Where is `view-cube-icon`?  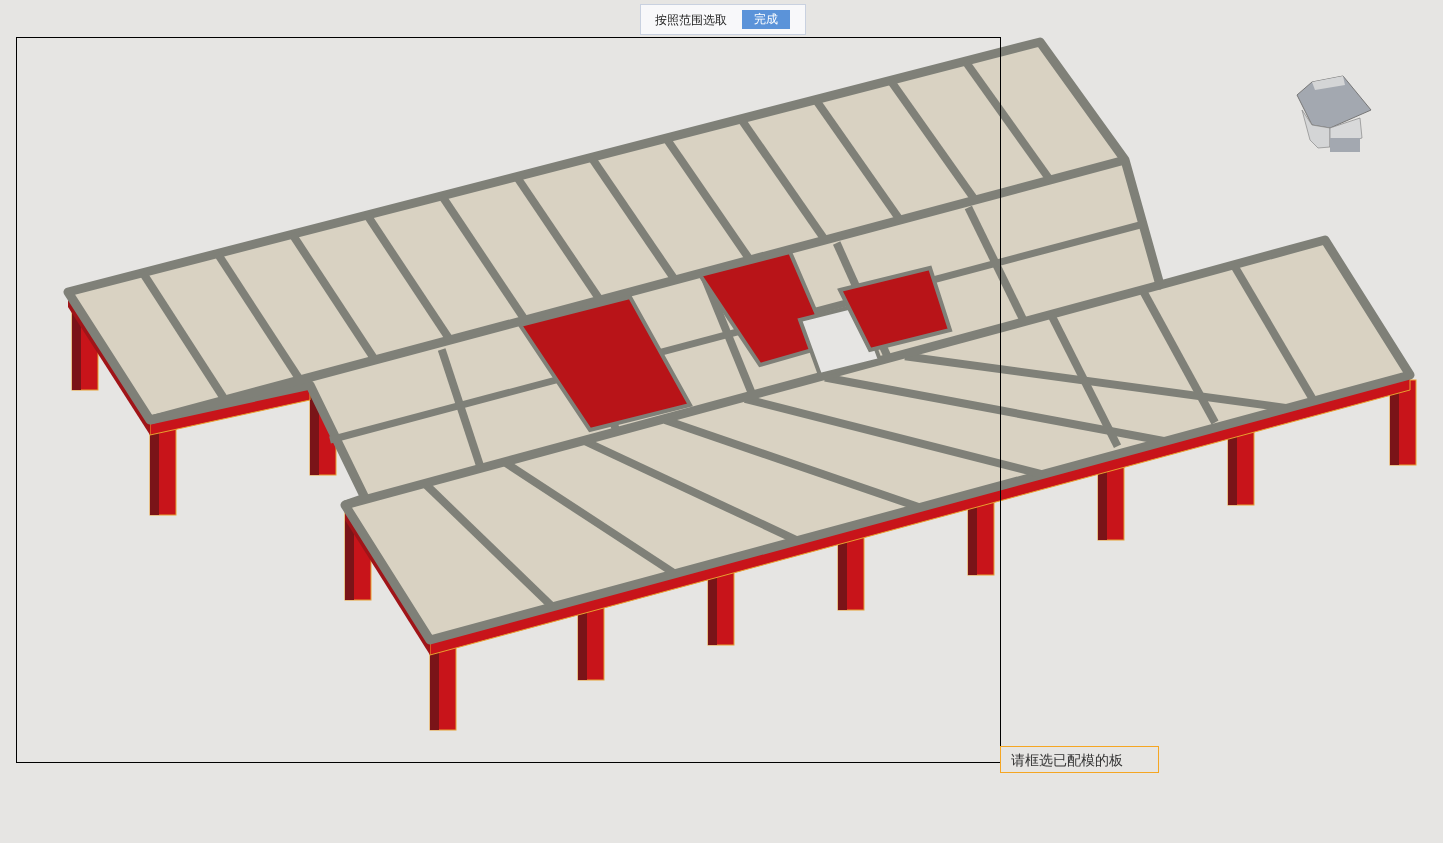
view-cube-icon is located at coordinates (1334, 113).